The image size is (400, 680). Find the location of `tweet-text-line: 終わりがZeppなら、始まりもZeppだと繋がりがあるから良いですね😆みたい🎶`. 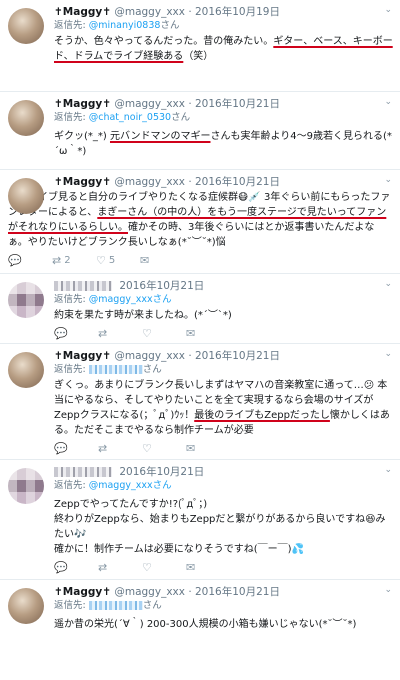

tweet-text-line: 終わりがZeppなら、始まりもZeppだと繋がりがあるから良いですね😆みたい🎶 is located at coordinates (220, 527).